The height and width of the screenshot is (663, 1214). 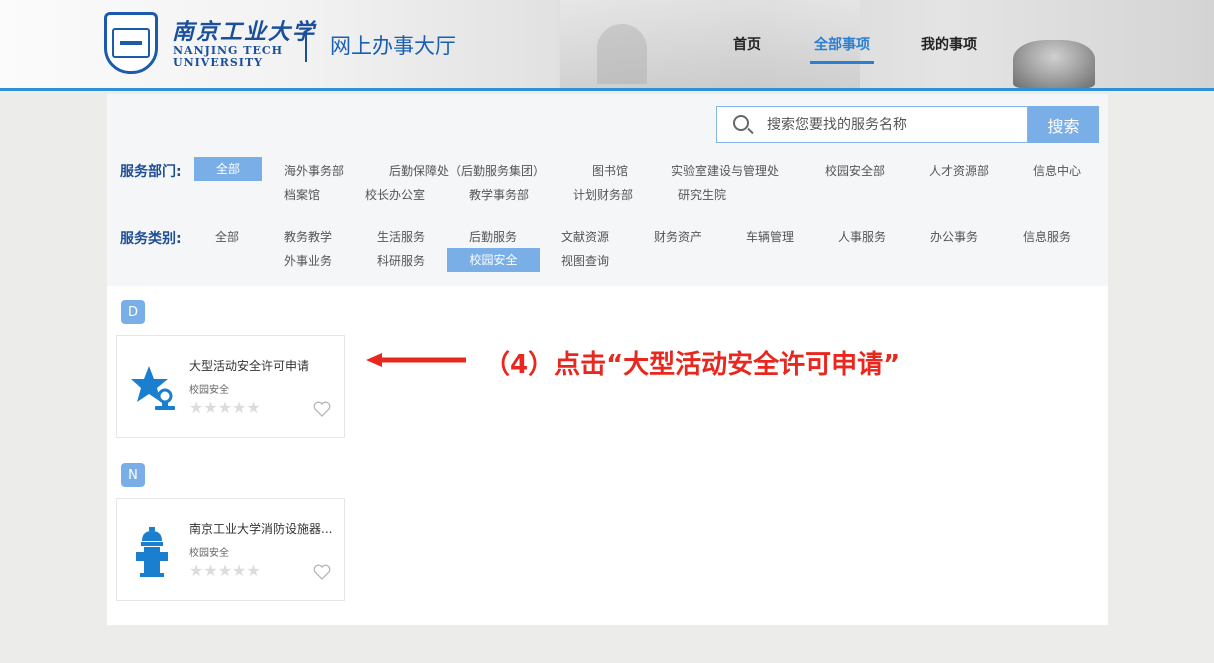 What do you see at coordinates (741, 123) in the screenshot?
I see `search-icon` at bounding box center [741, 123].